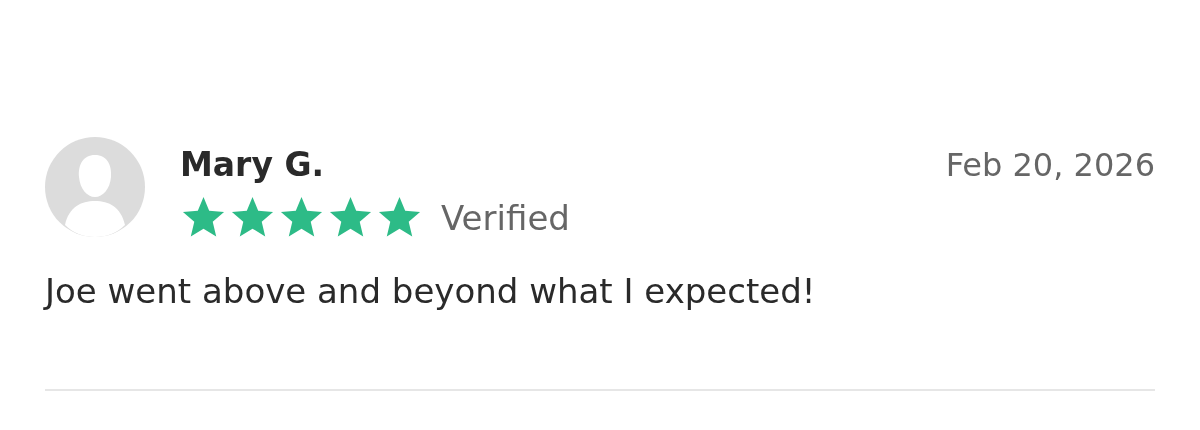 The height and width of the screenshot is (430, 1200). Describe the element at coordinates (431, 291) in the screenshot. I see `review-text: Joe went above and beyond what I expected!` at that location.